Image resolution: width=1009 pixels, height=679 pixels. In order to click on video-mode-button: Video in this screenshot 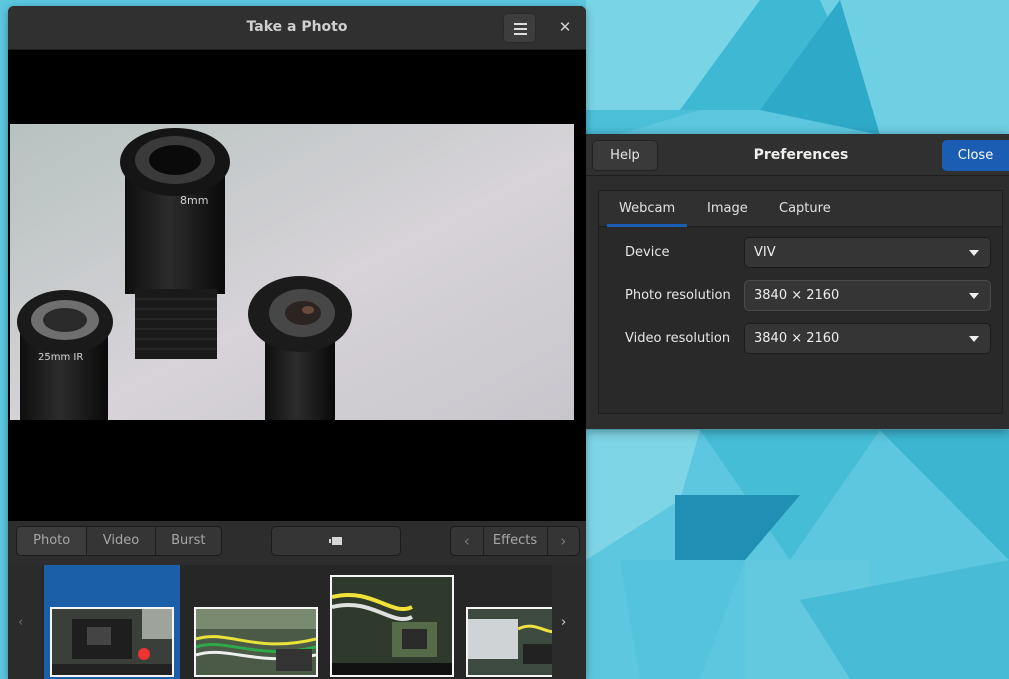, I will do `click(120, 541)`.